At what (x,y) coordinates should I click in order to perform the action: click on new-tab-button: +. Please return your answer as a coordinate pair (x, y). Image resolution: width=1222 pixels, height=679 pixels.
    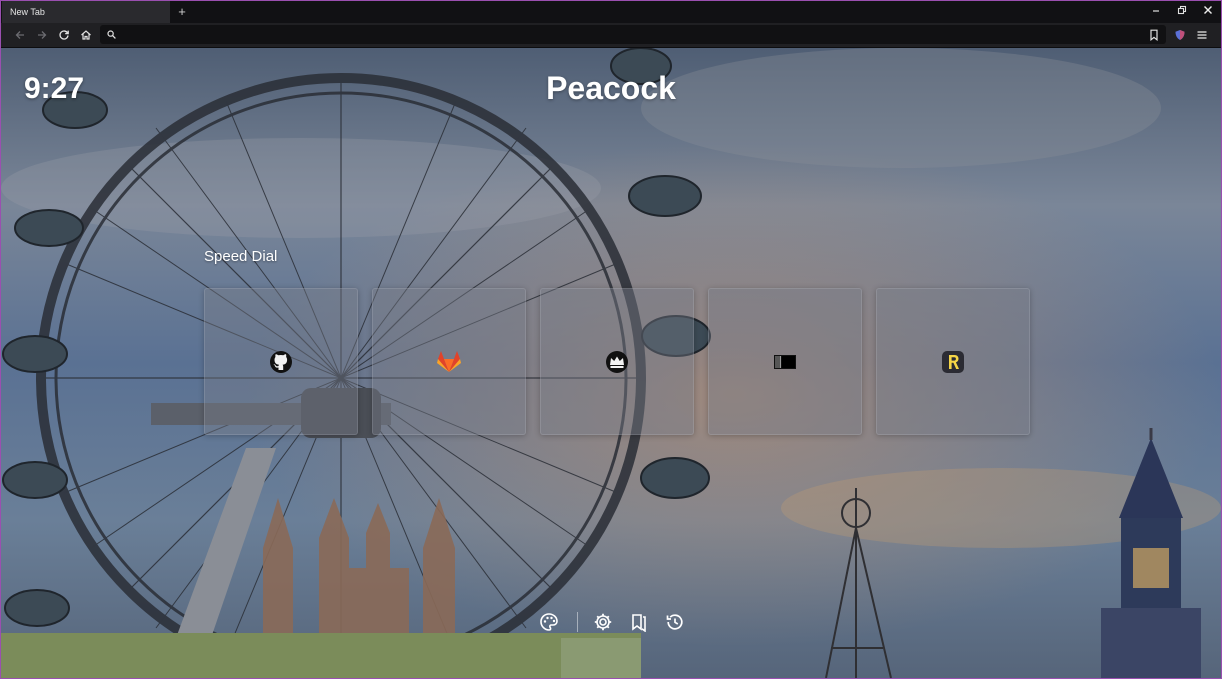
    Looking at the image, I should click on (182, 12).